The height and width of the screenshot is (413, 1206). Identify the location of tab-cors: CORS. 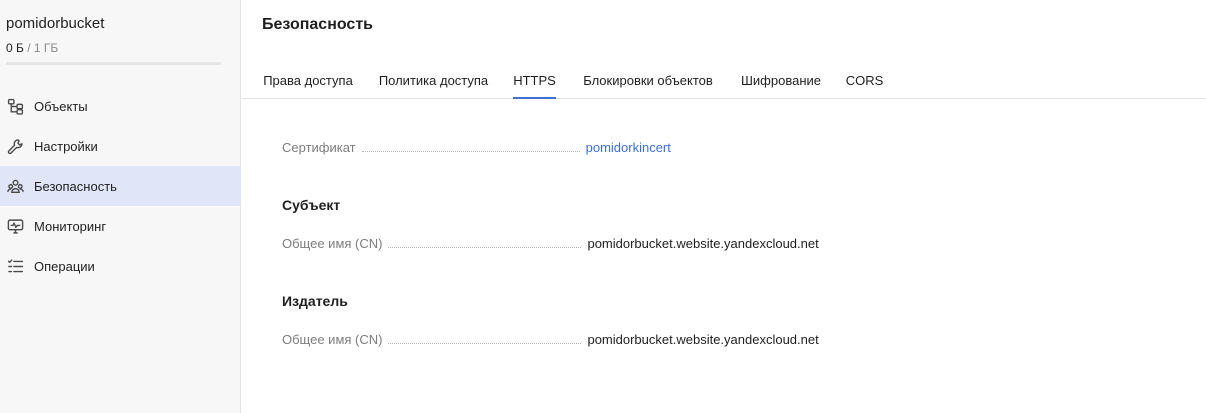
(865, 80).